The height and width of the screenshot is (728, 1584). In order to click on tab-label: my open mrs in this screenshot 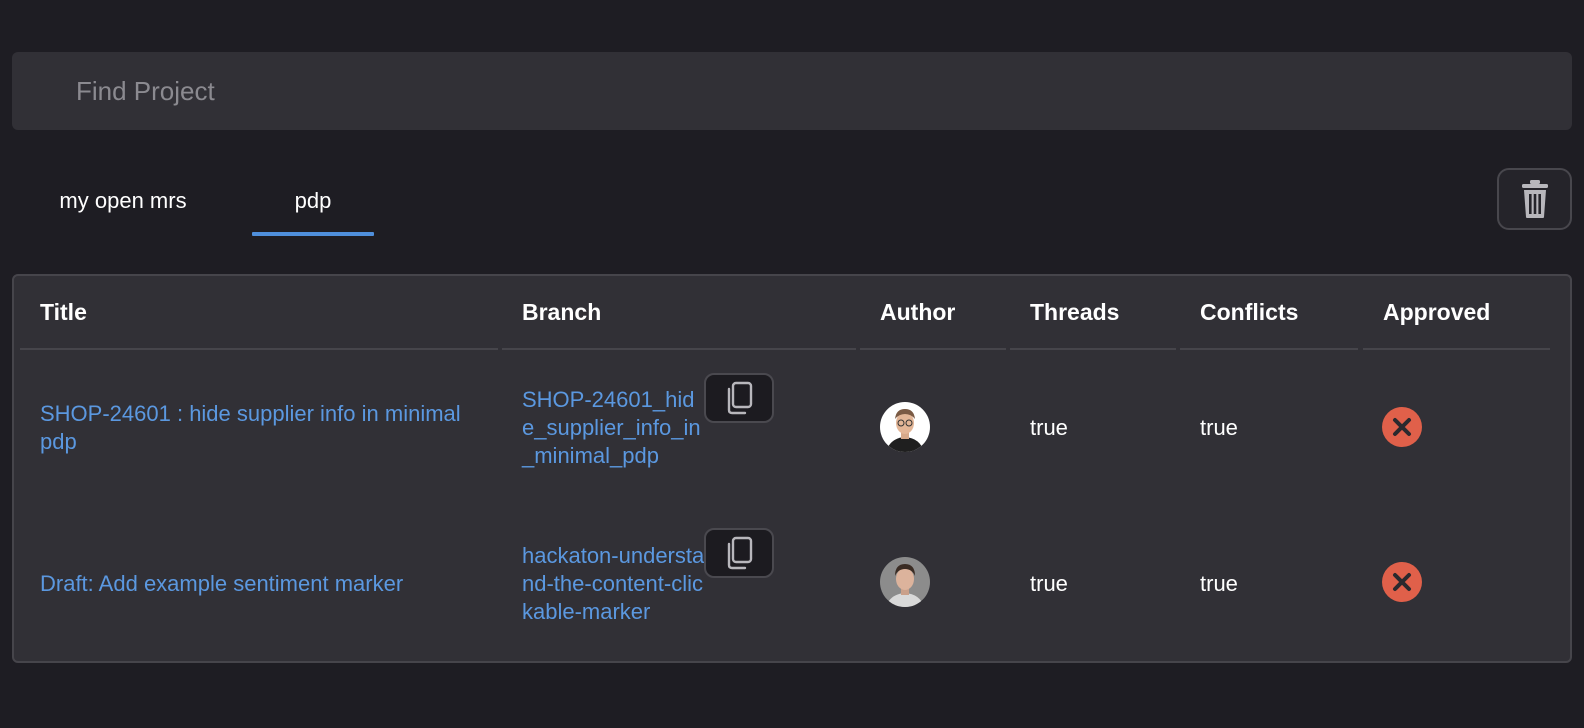, I will do `click(123, 200)`.